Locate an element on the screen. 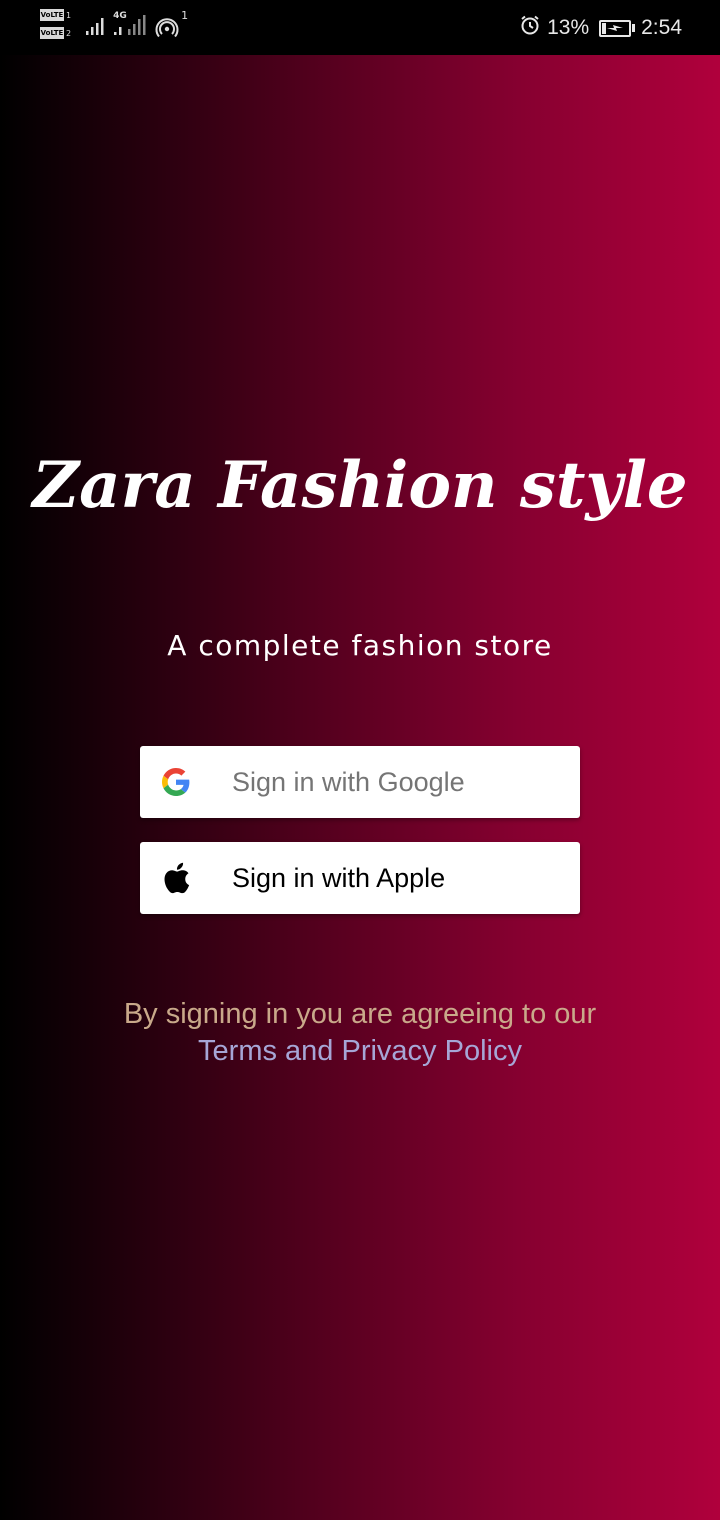  alarm-icon is located at coordinates (530, 28).